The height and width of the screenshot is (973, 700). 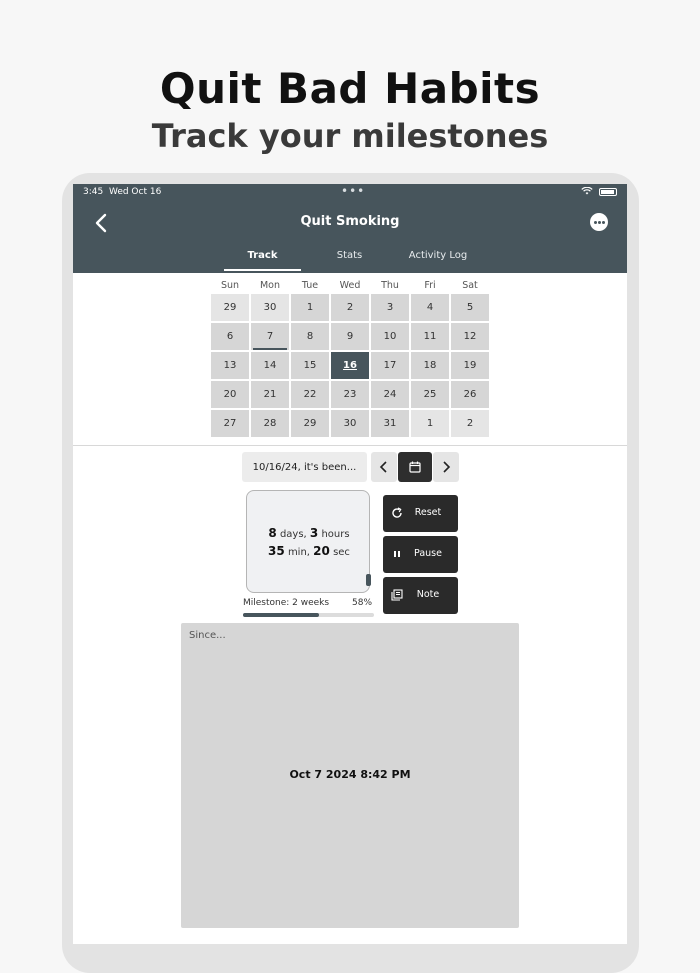 I want to click on calendar-day: 13, so click(x=230, y=365).